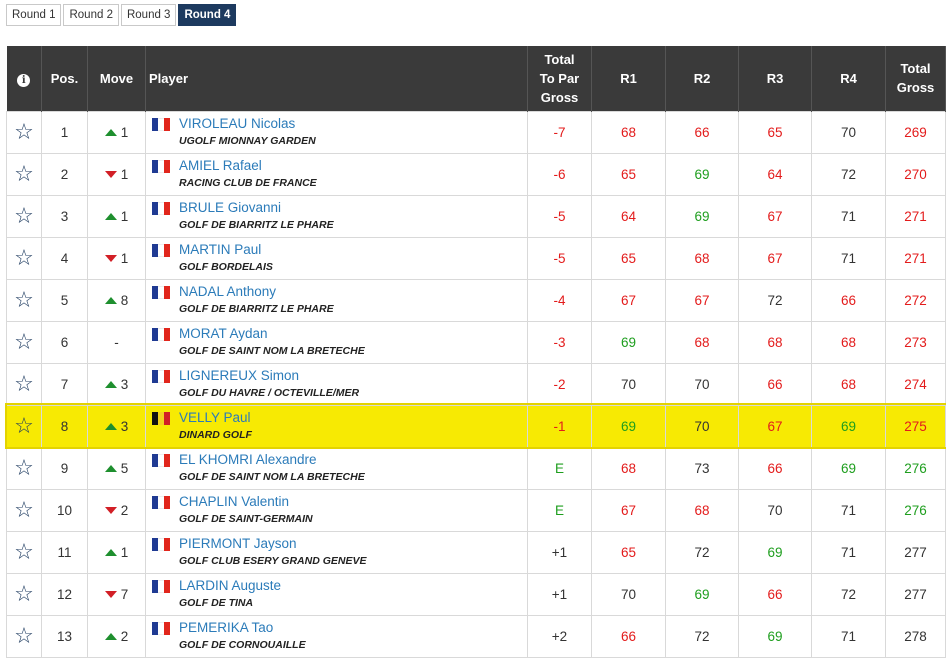 The image size is (946, 658). What do you see at coordinates (116, 342) in the screenshot?
I see `move-value: -` at bounding box center [116, 342].